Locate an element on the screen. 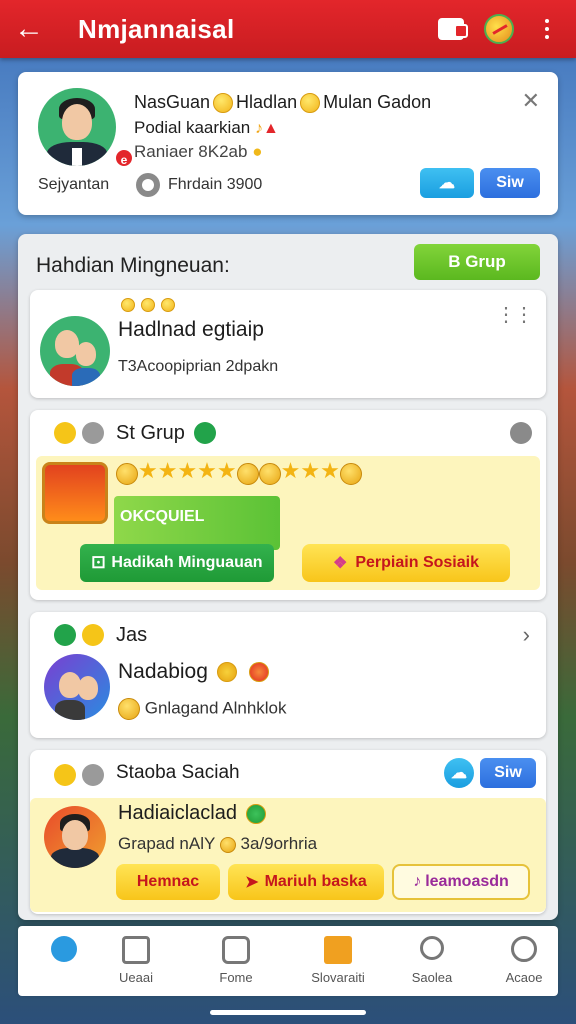 The height and width of the screenshot is (1024, 576). thumb-icon is located at coordinates (65, 775).